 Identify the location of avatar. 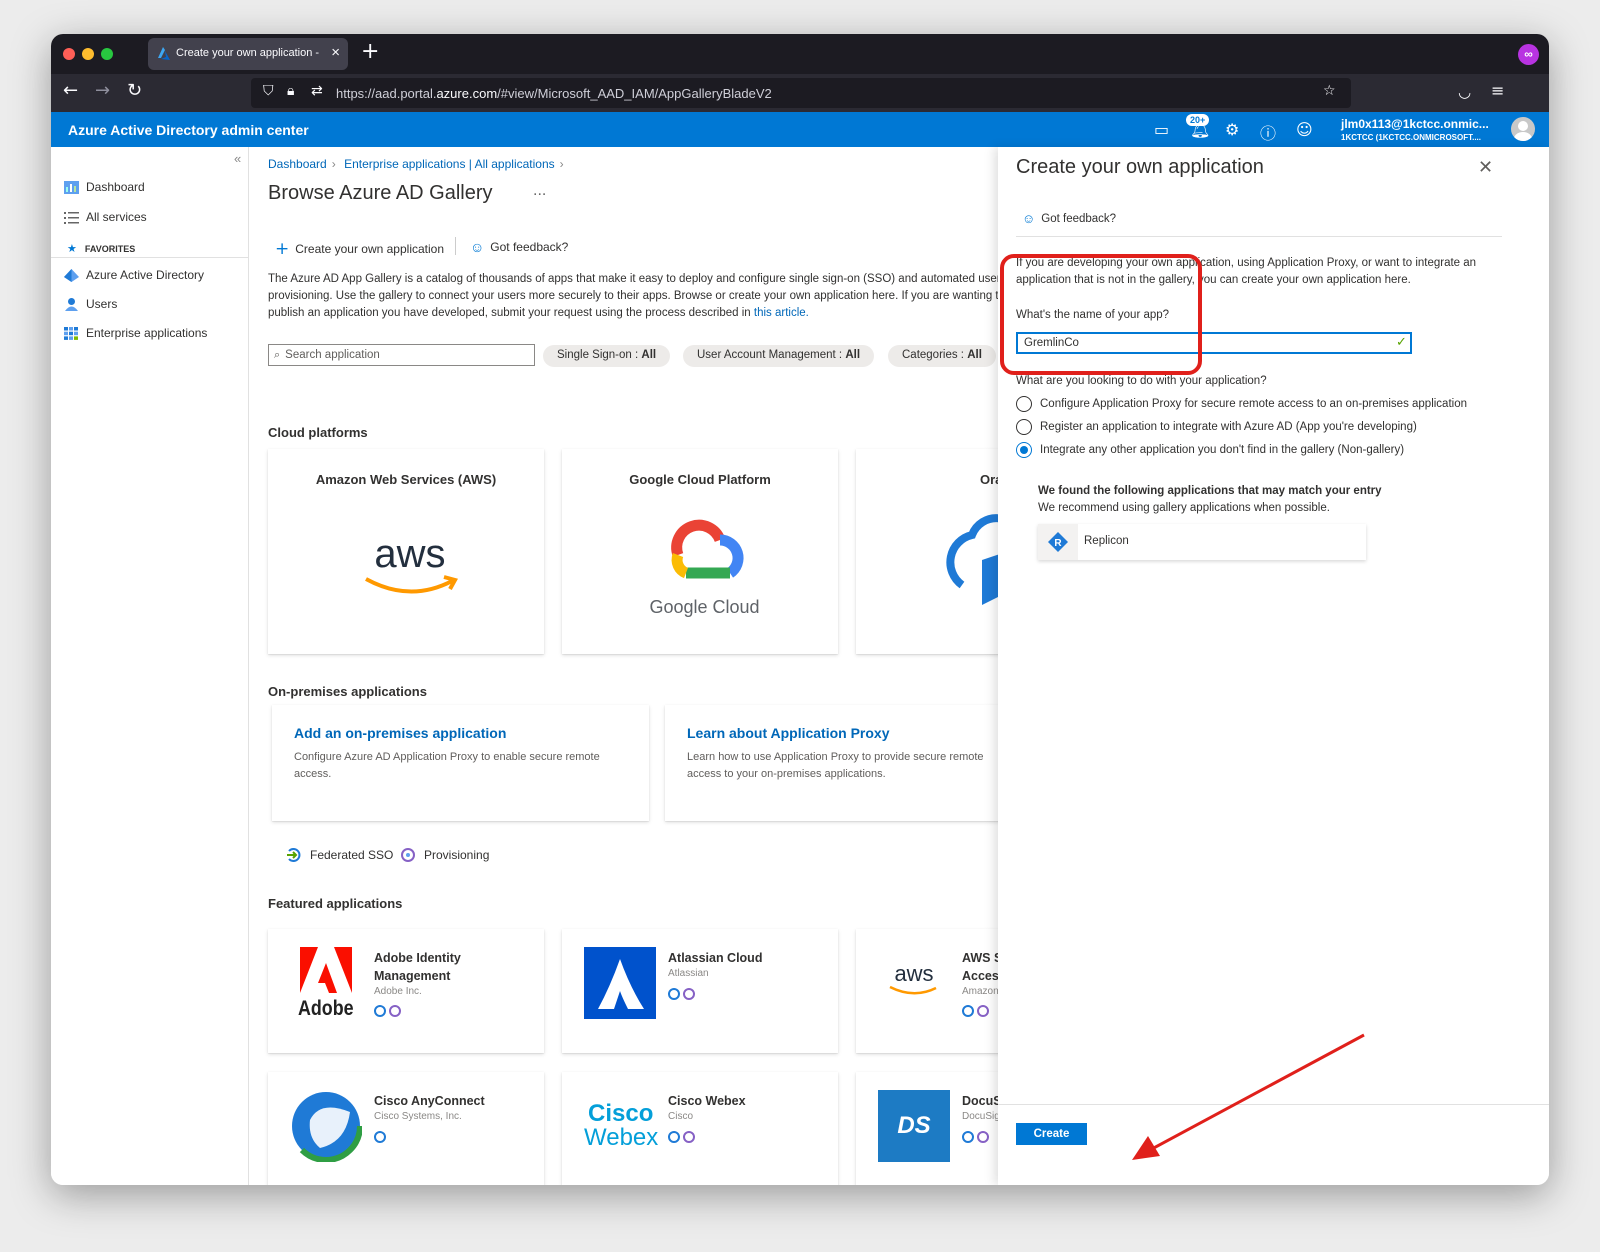
(1523, 129).